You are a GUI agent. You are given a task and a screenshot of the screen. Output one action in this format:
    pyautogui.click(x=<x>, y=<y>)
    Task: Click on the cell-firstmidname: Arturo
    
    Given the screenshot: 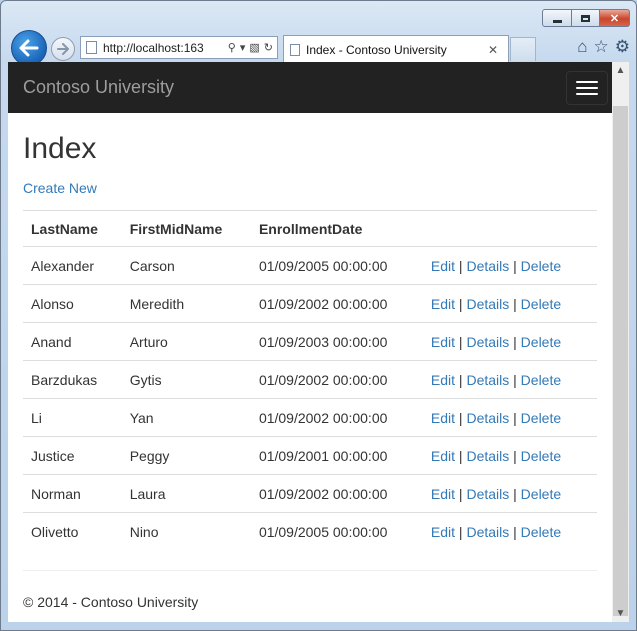 What is the action you would take?
    pyautogui.click(x=186, y=341)
    